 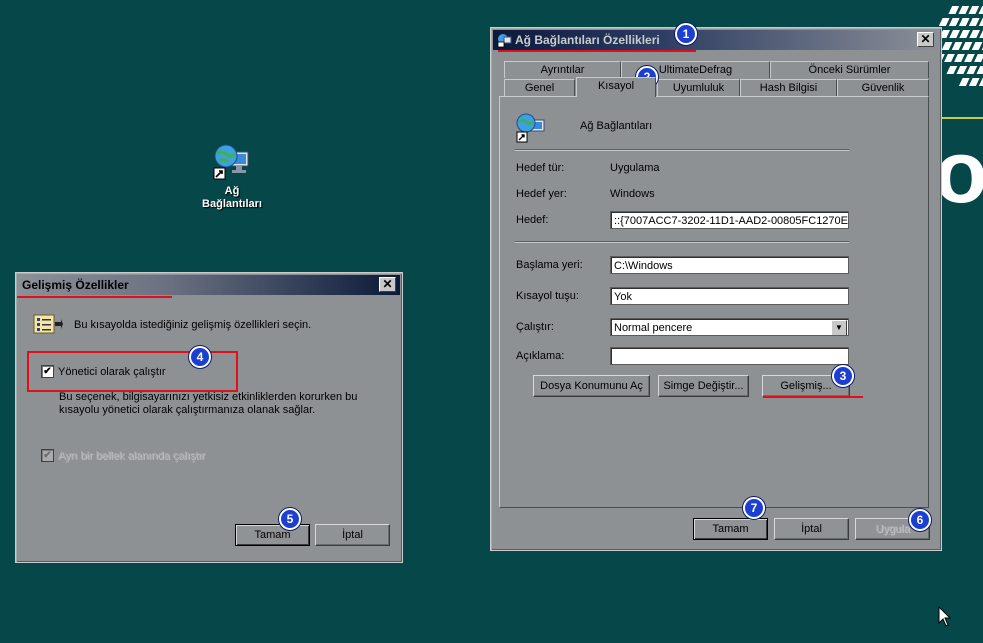 What do you see at coordinates (653, 328) in the screenshot?
I see `run-select-value: Normal pencere` at bounding box center [653, 328].